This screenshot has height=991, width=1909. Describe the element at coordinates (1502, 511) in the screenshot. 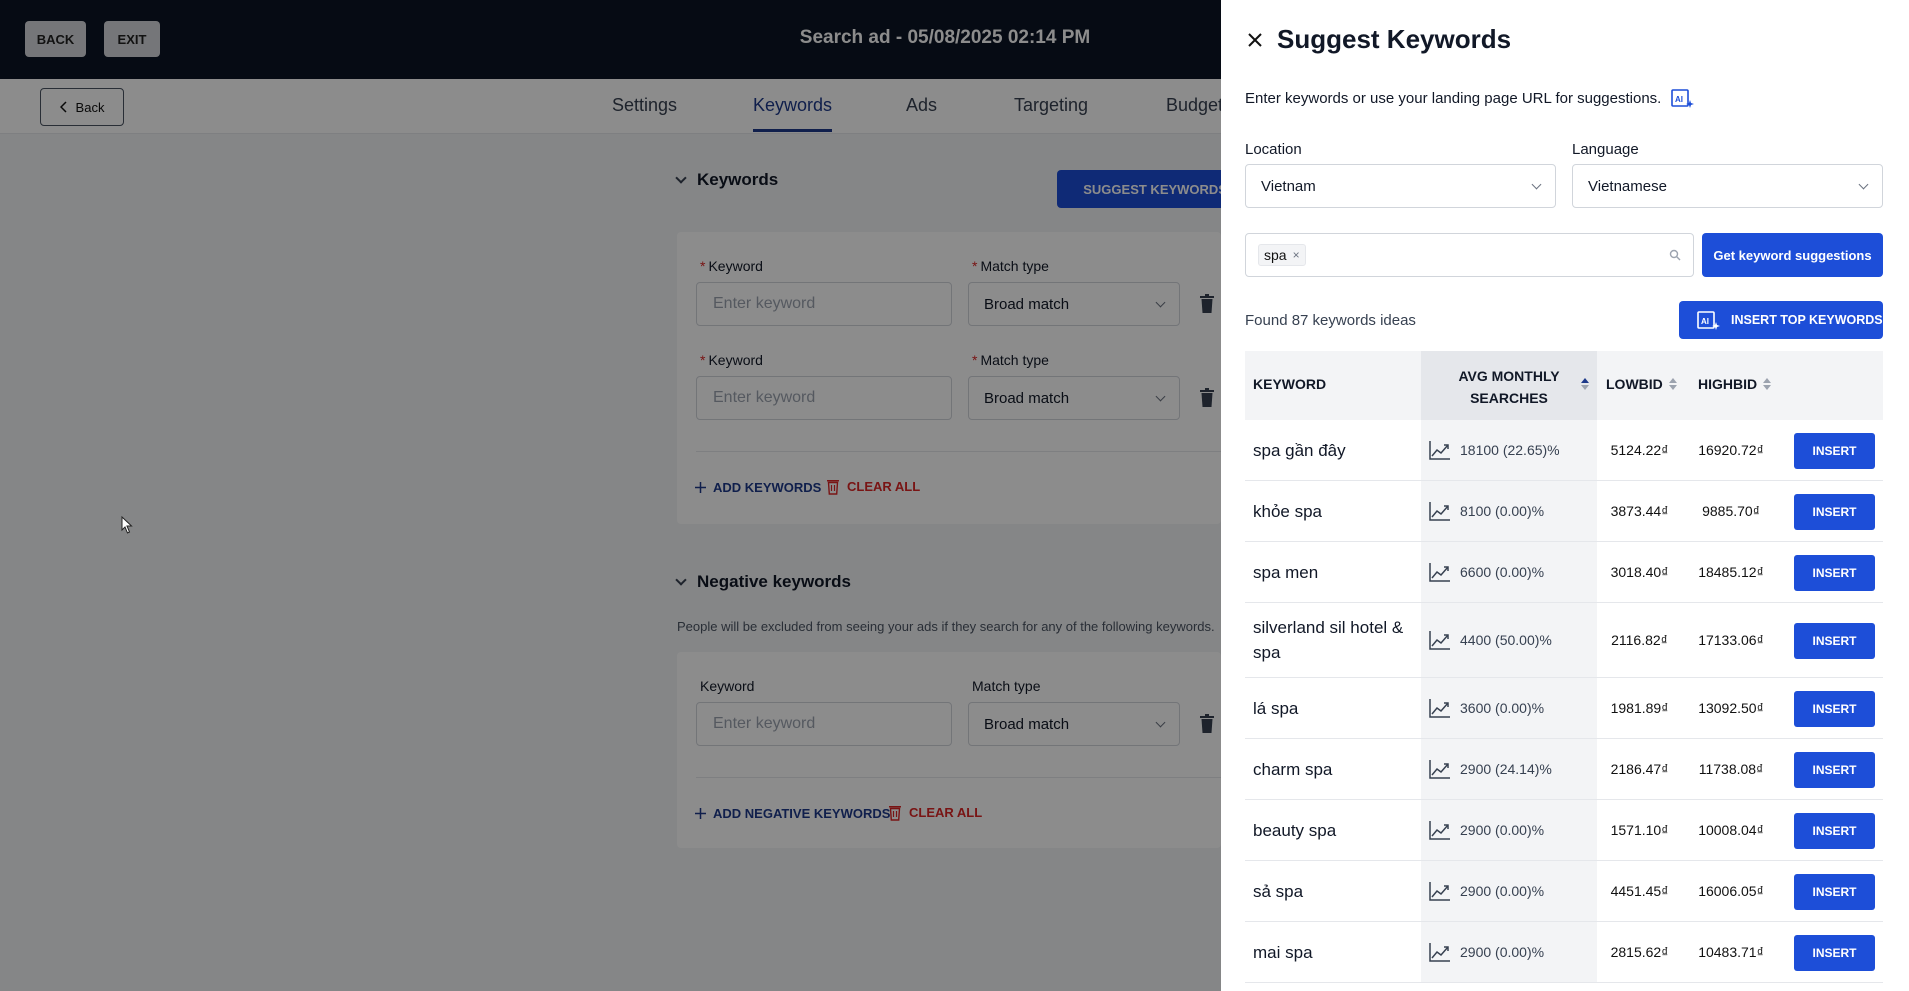

I see `result-avg-value: 8100 (0.00)%` at that location.